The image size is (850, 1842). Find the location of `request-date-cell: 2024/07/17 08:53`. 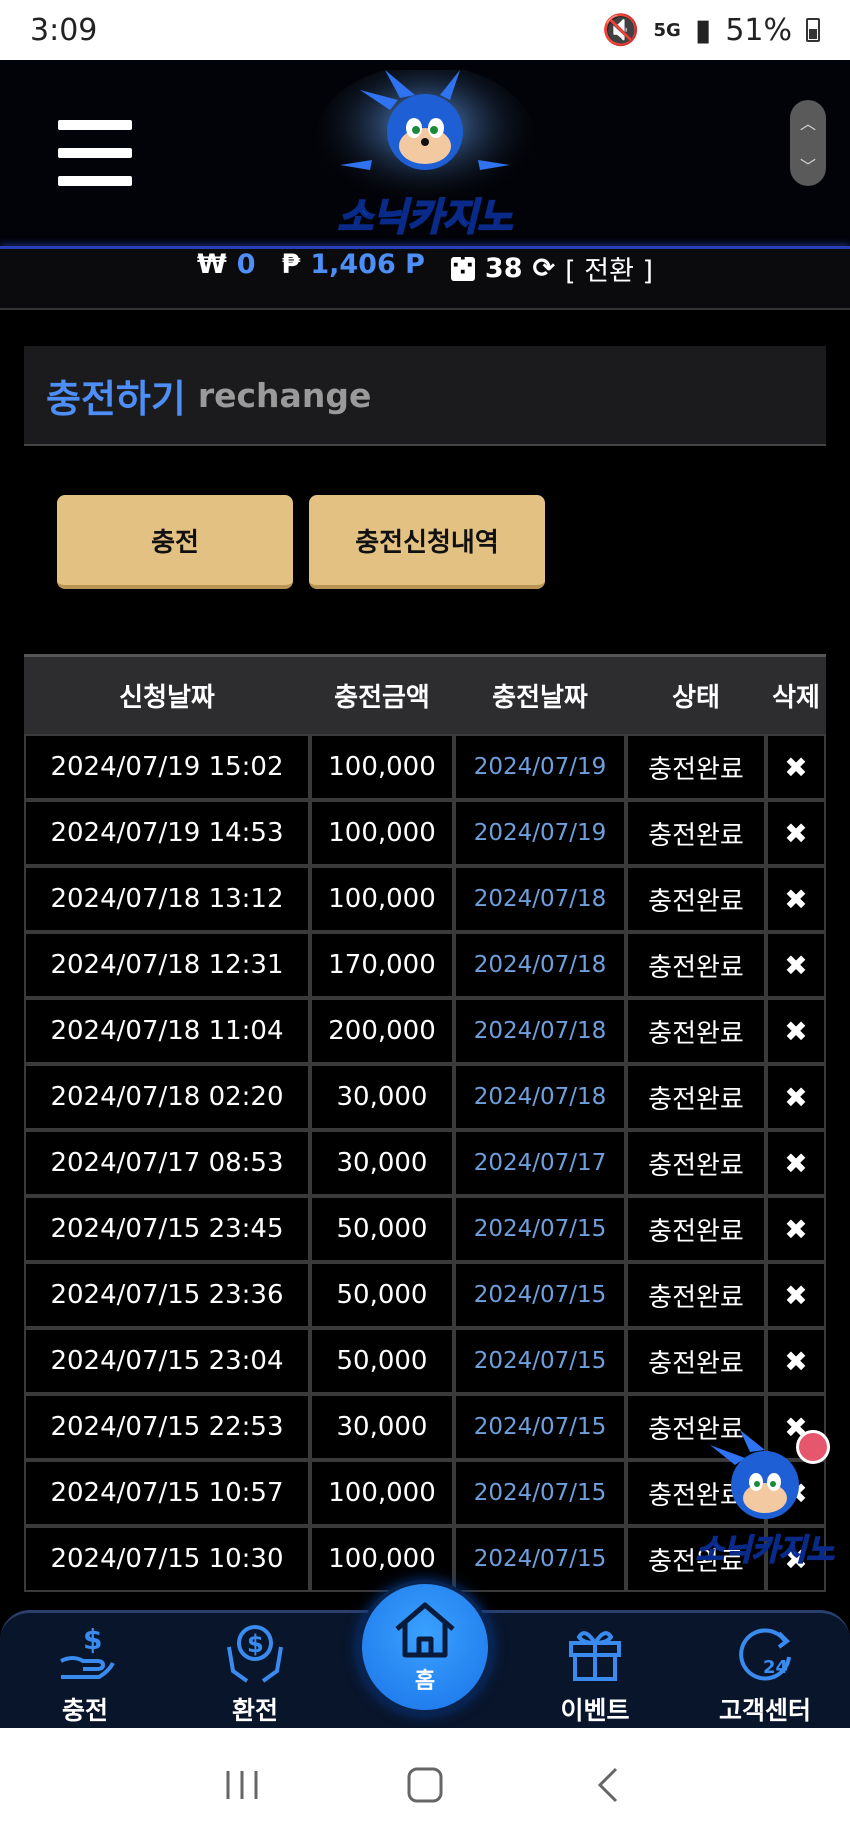

request-date-cell: 2024/07/17 08:53 is located at coordinates (167, 1163).